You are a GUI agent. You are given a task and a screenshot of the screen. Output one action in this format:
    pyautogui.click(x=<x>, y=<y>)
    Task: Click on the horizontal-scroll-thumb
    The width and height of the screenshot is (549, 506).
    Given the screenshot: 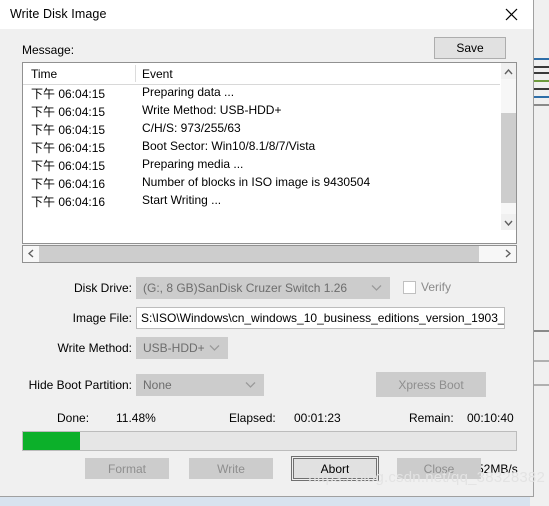 What is the action you would take?
    pyautogui.click(x=259, y=254)
    